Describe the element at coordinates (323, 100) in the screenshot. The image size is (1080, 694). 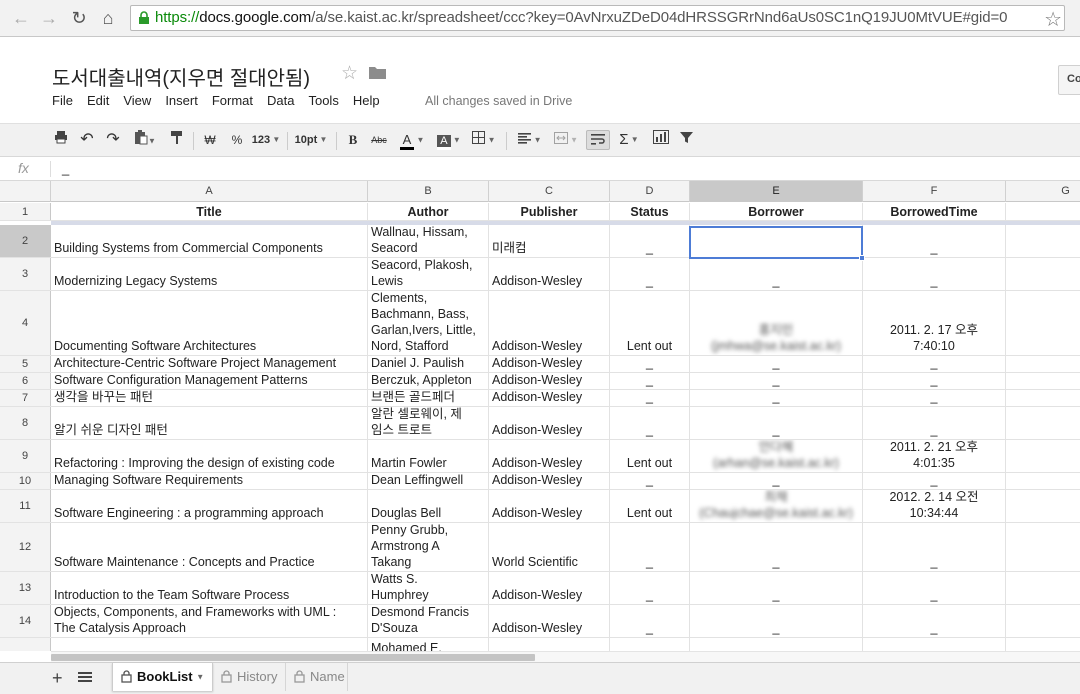
I see `menu-tools: Tools` at that location.